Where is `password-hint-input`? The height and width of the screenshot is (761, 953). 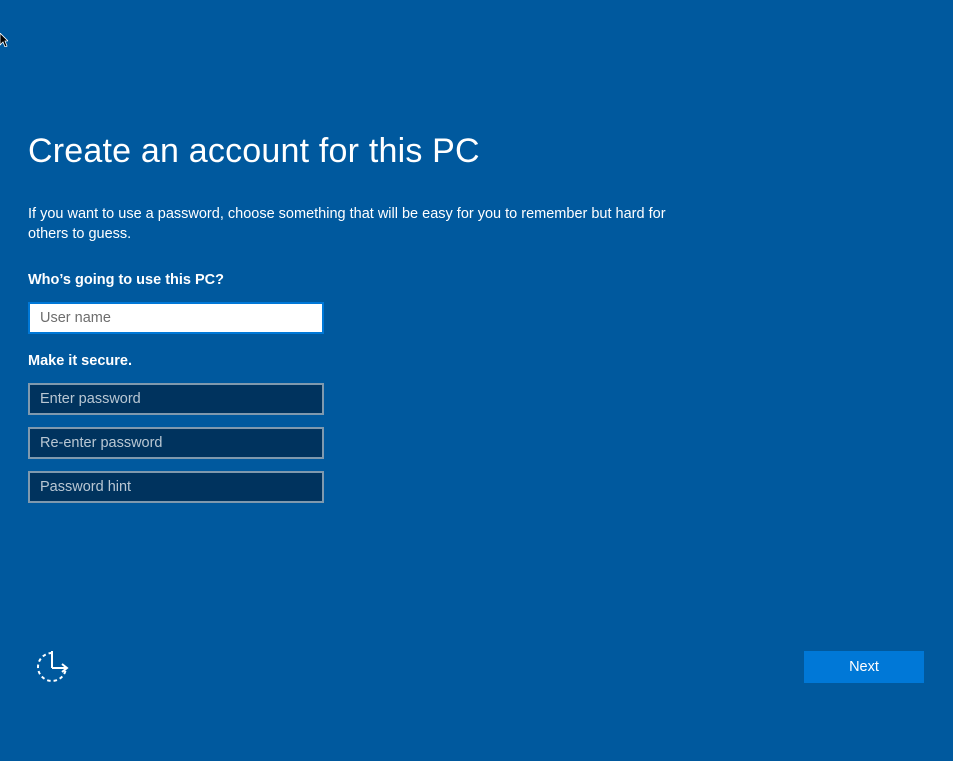
password-hint-input is located at coordinates (176, 487).